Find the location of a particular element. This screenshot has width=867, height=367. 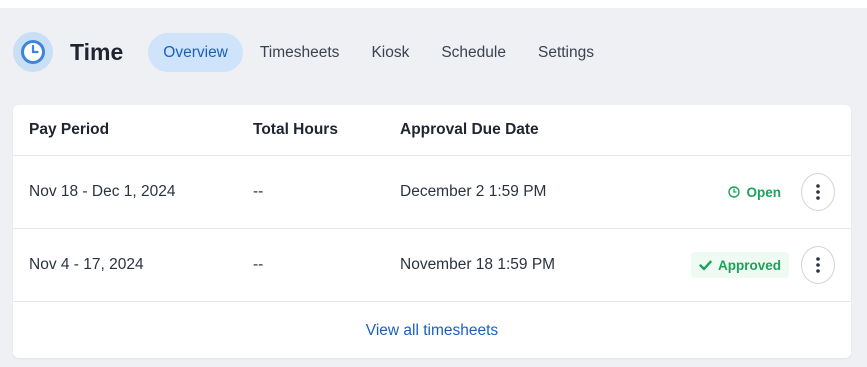

tab-overview: Overview is located at coordinates (195, 52).